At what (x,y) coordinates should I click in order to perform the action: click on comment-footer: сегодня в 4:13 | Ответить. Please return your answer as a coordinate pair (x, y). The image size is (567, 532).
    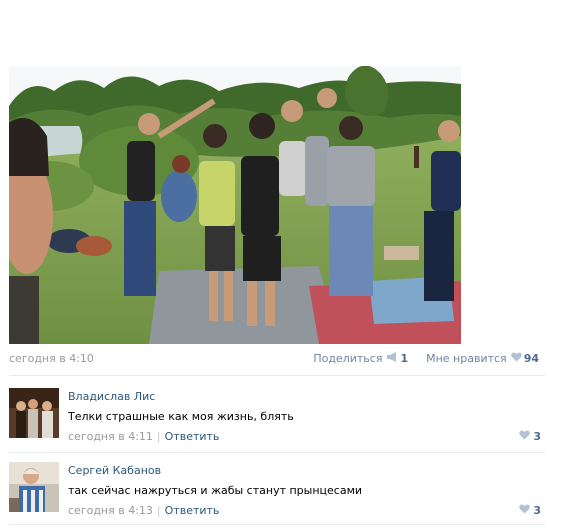
    Looking at the image, I should click on (143, 510).